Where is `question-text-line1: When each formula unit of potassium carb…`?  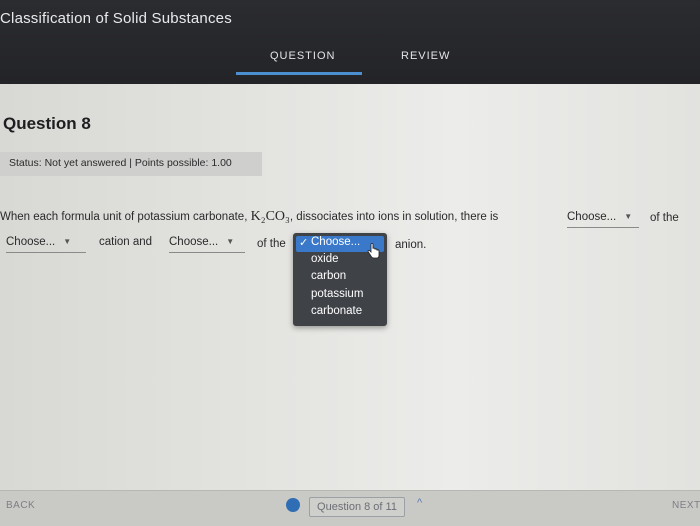
question-text-line1: When each formula unit of potassium carb… is located at coordinates (249, 217).